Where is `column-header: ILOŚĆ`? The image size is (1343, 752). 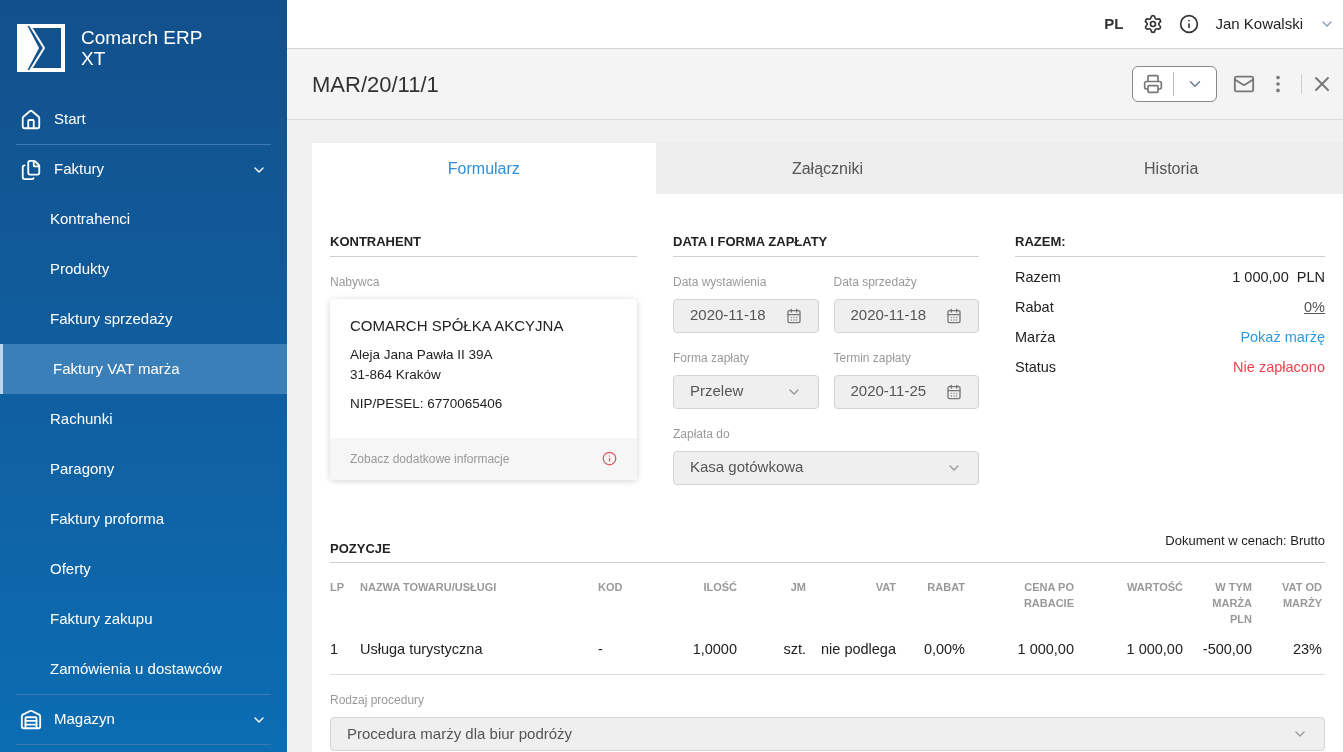 column-header: ILOŚĆ is located at coordinates (719, 587).